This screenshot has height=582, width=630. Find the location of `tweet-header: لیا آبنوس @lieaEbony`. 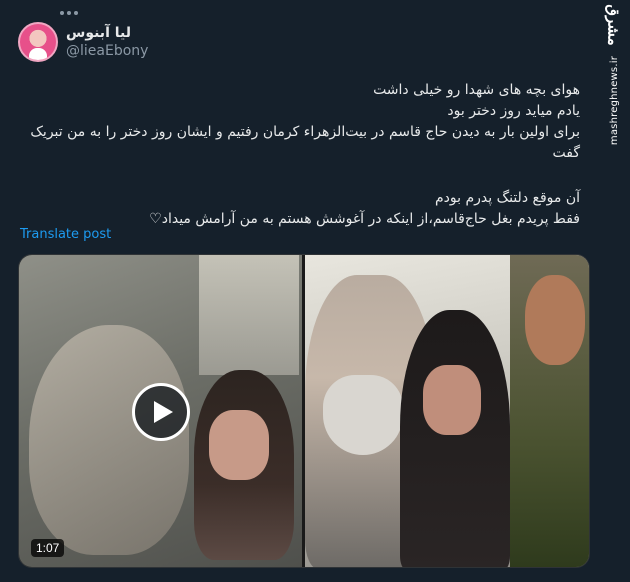

tweet-header: لیا آبنوس @lieaEbony is located at coordinates (83, 42).